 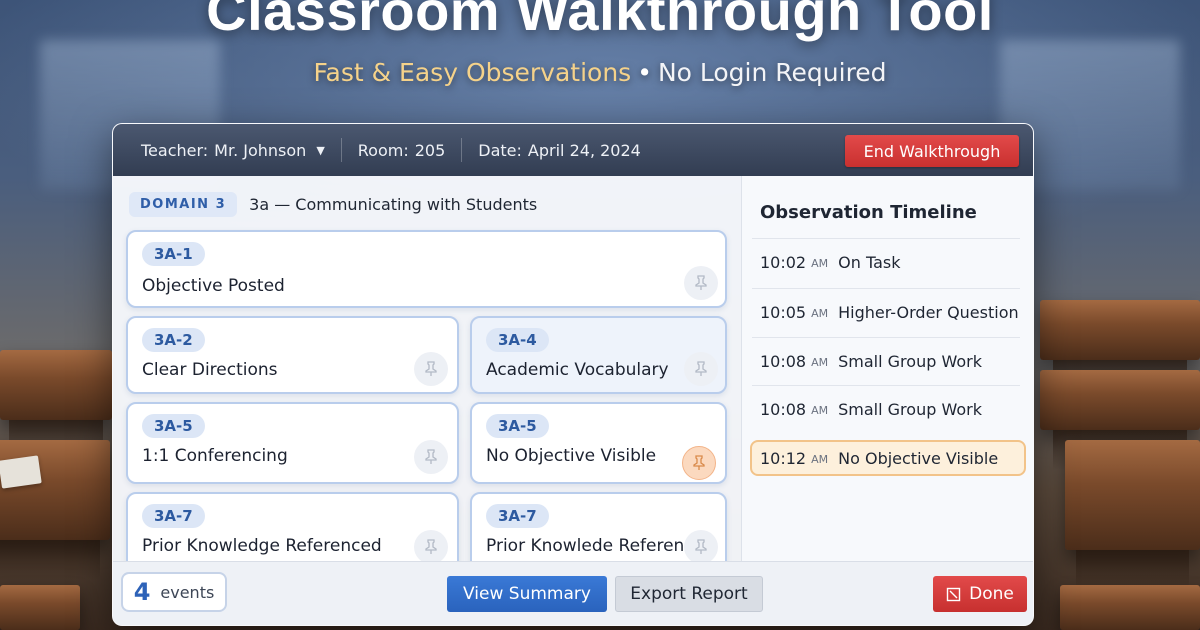 What do you see at coordinates (928, 312) in the screenshot?
I see `entry-label: Higher-Order Question` at bounding box center [928, 312].